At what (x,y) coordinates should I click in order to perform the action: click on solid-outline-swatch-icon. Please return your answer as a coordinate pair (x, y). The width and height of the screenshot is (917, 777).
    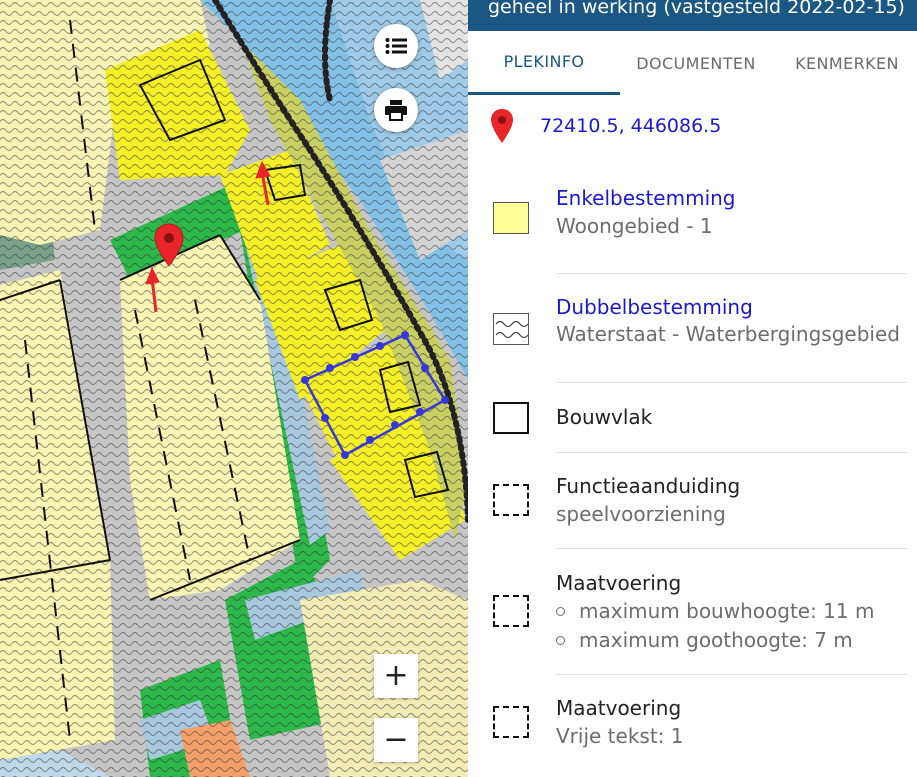
    Looking at the image, I should click on (511, 418).